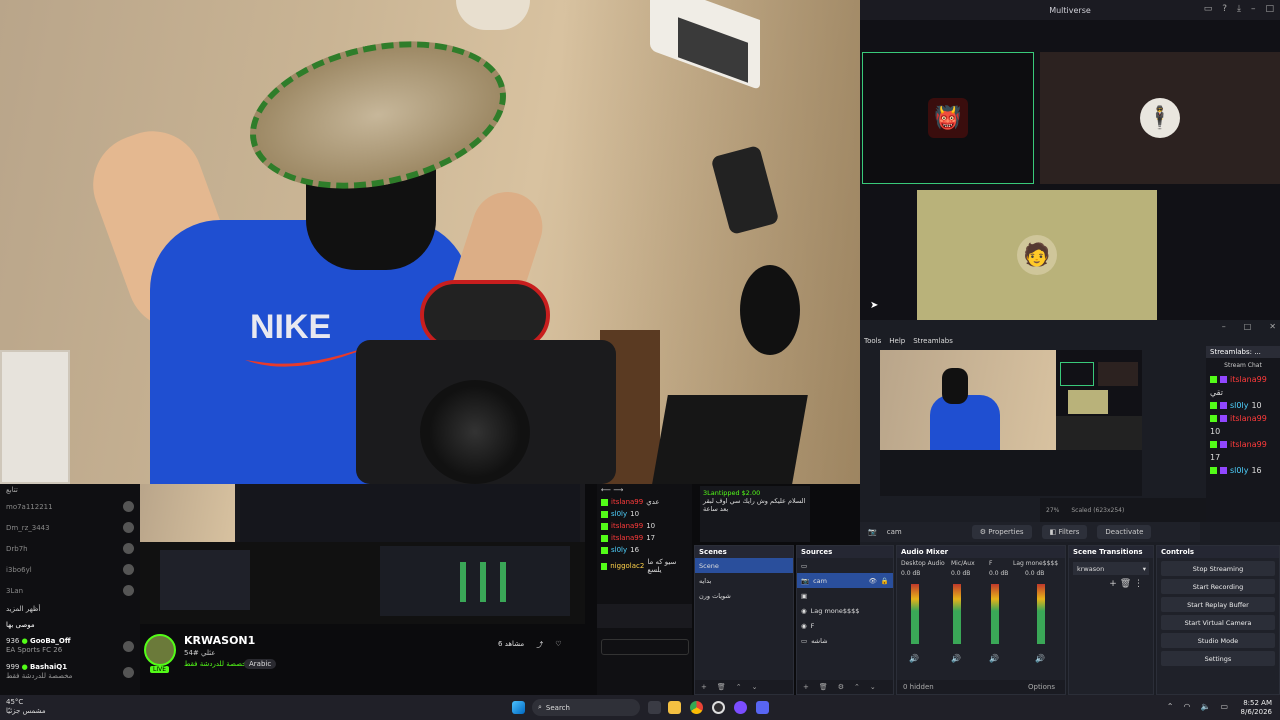 The width and height of the screenshot is (1280, 720). I want to click on source-item: ▭, so click(845, 565).